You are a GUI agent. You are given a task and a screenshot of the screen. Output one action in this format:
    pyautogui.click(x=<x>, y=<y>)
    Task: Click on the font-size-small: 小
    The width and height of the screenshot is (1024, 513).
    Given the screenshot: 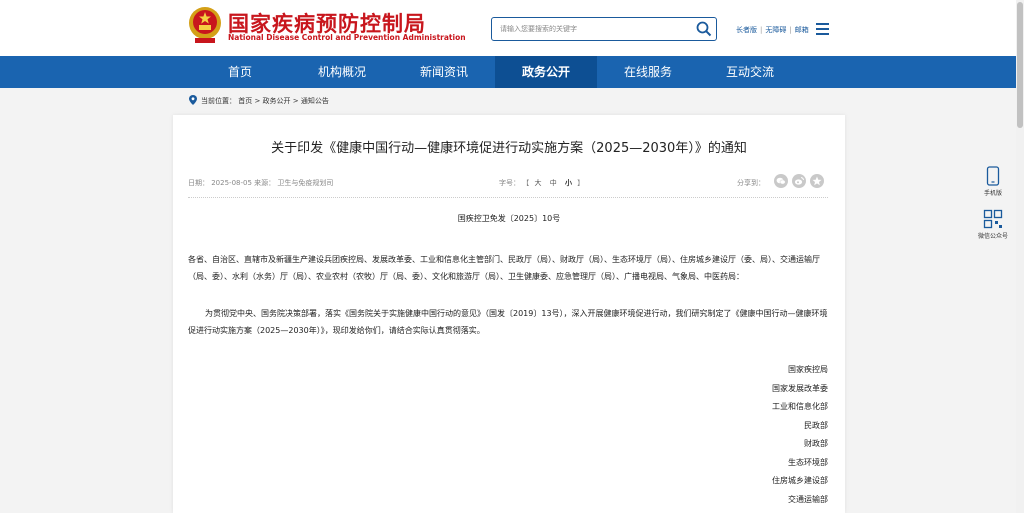 What is the action you would take?
    pyautogui.click(x=568, y=183)
    